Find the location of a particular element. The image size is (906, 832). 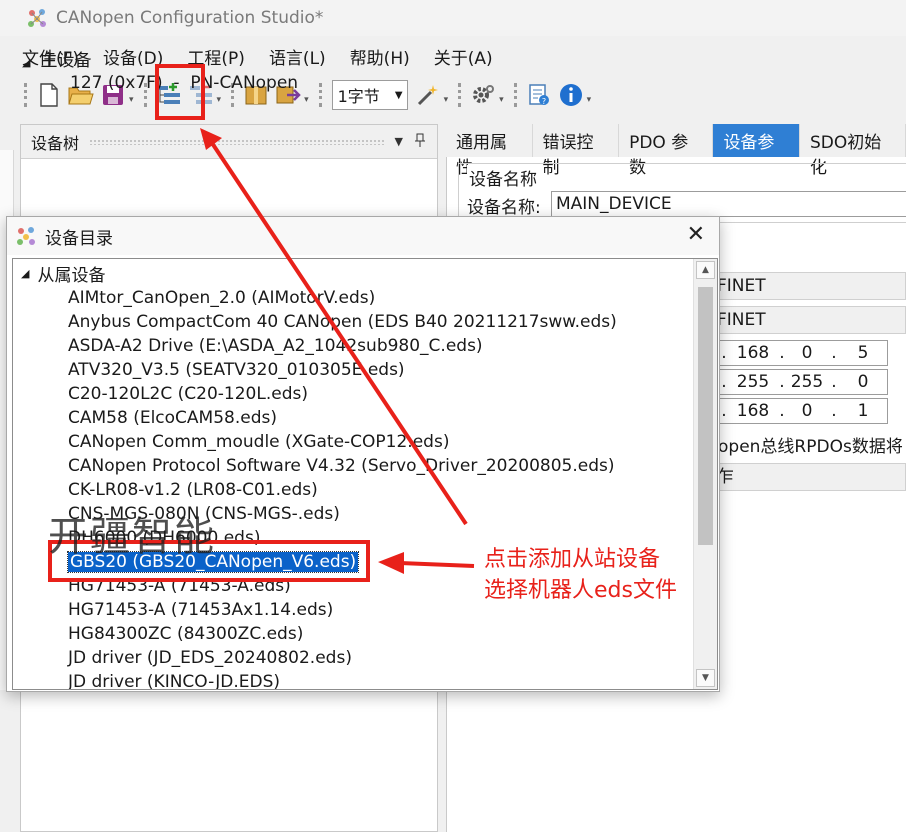

arrow-to-toolbar-head is located at coordinates (211, 139).